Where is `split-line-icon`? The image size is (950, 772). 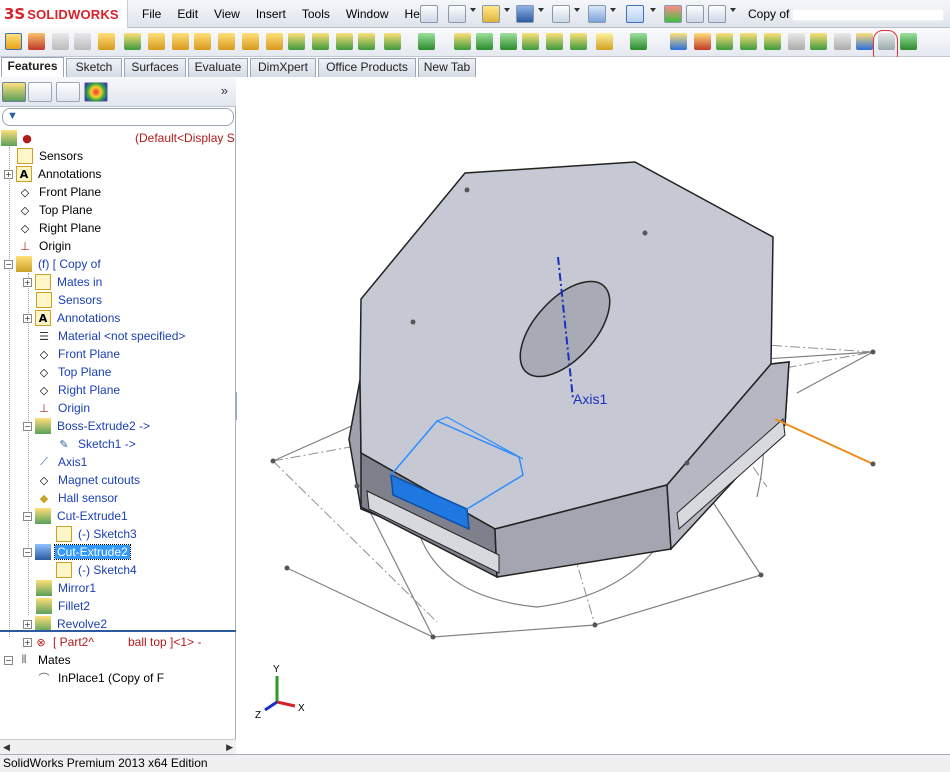
split-line-icon is located at coordinates (678, 41).